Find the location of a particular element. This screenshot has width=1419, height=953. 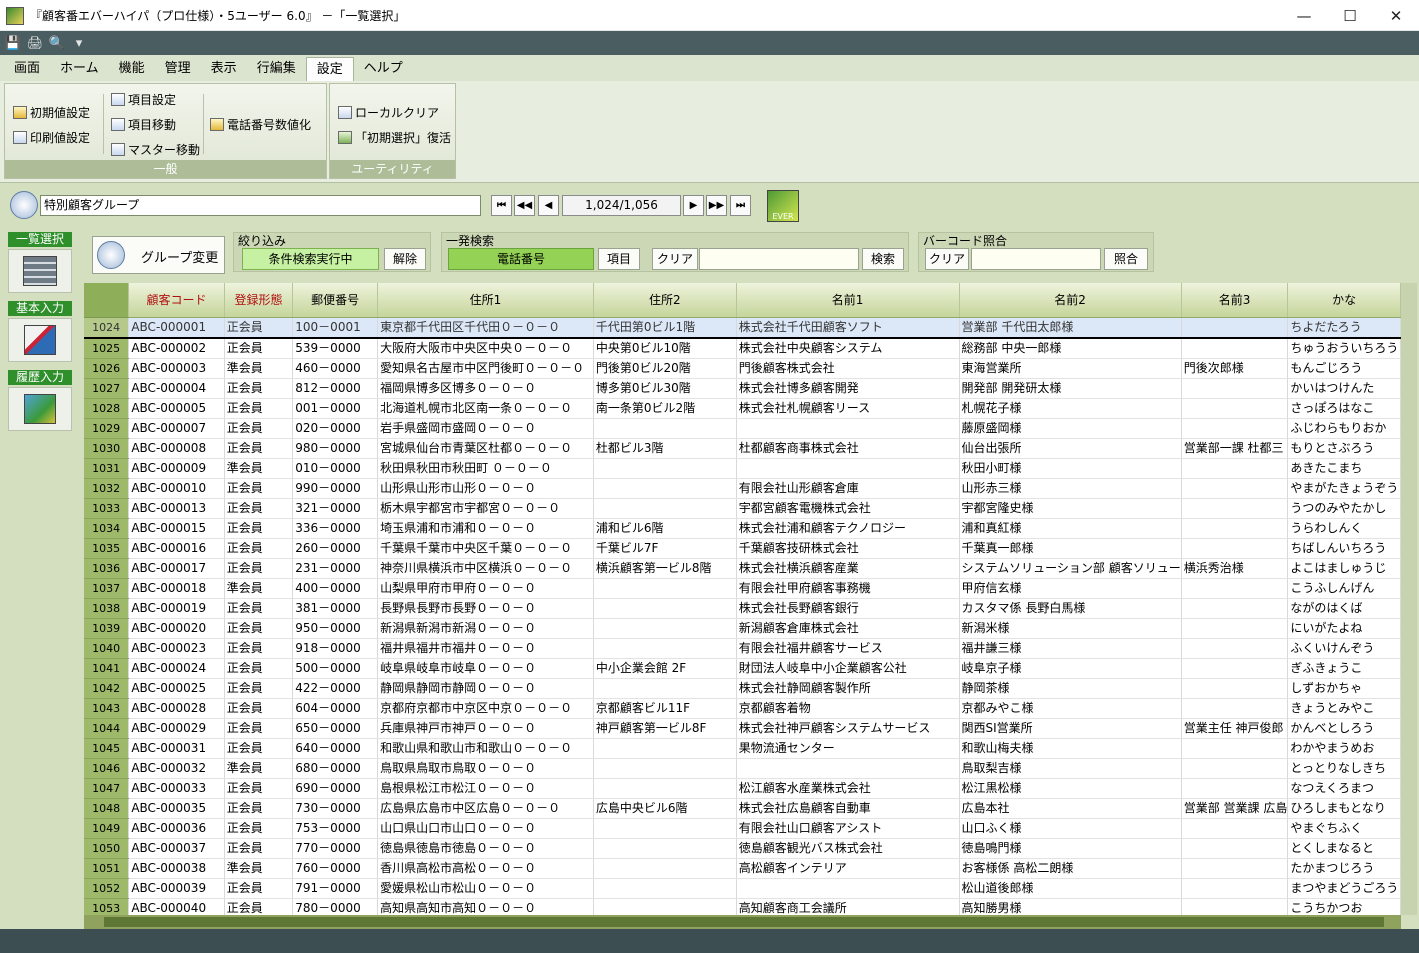

table-cell: 秋田小町様 is located at coordinates (1070, 468).